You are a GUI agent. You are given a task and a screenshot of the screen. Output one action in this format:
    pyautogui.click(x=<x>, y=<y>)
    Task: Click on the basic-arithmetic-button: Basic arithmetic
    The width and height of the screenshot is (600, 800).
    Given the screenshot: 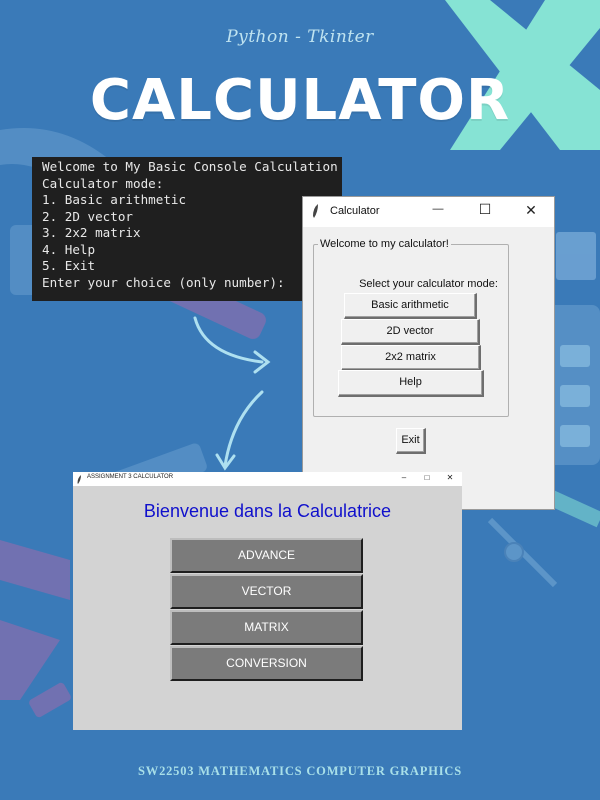 What is the action you would take?
    pyautogui.click(x=410, y=306)
    